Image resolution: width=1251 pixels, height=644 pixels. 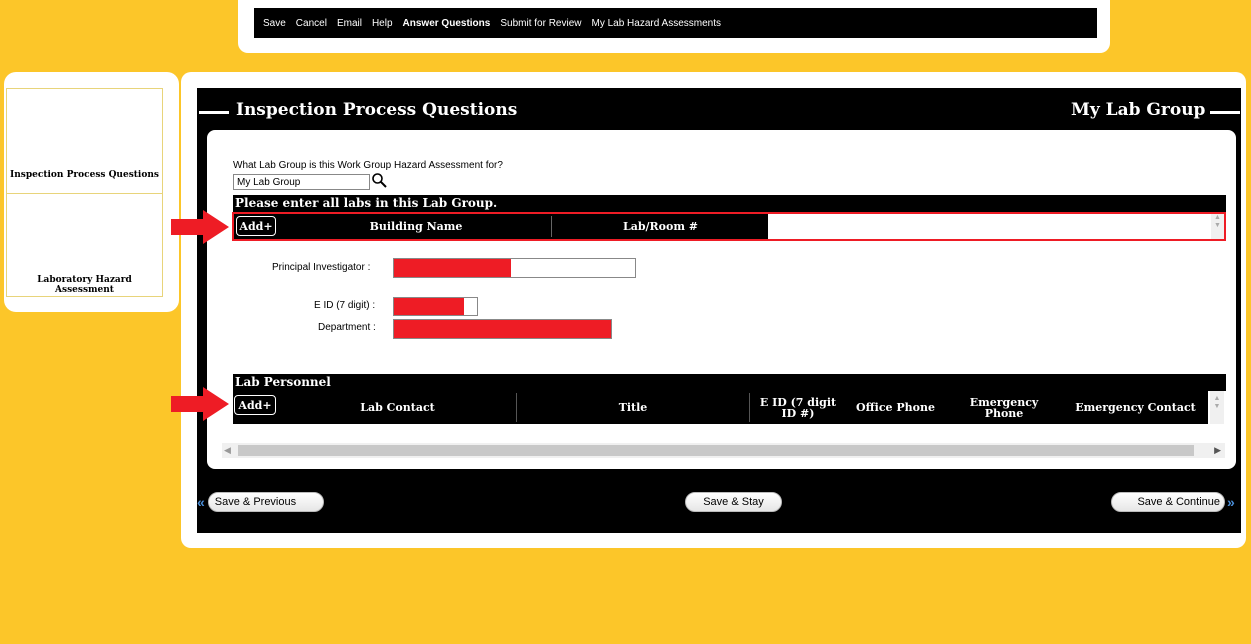 What do you see at coordinates (733, 502) in the screenshot?
I see `save-stay-button: Save & Stay` at bounding box center [733, 502].